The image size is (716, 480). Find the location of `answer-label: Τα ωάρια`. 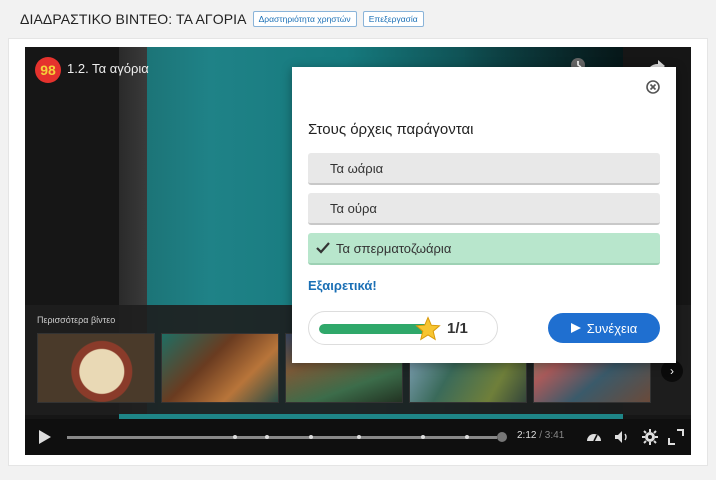

answer-label: Τα ωάρια is located at coordinates (357, 168).